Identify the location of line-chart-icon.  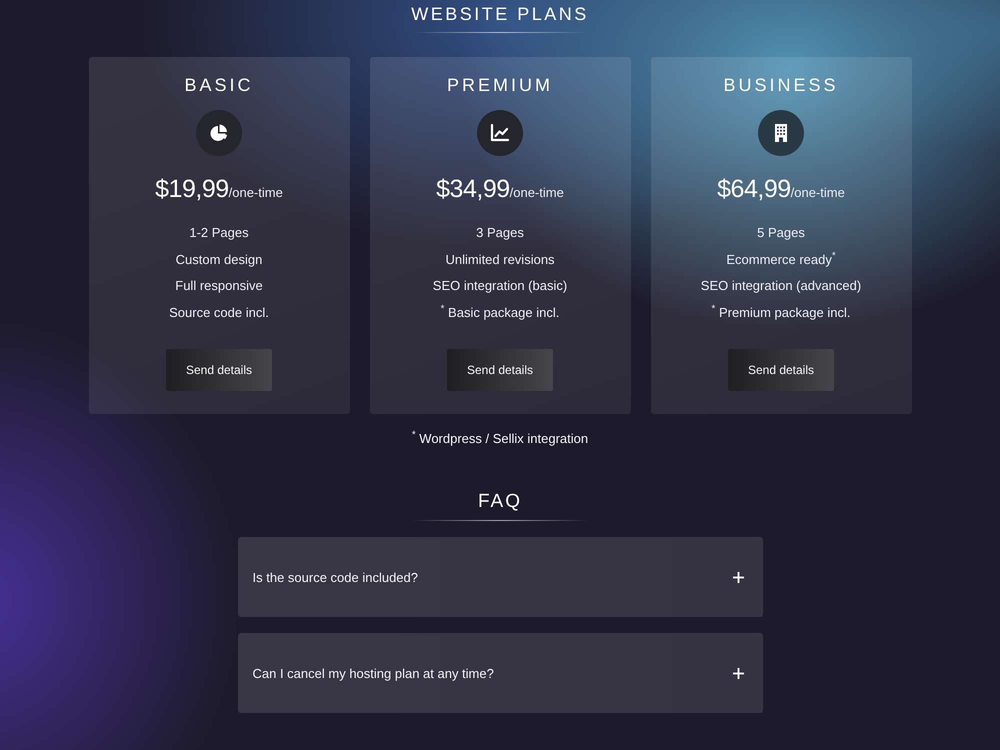
(500, 133).